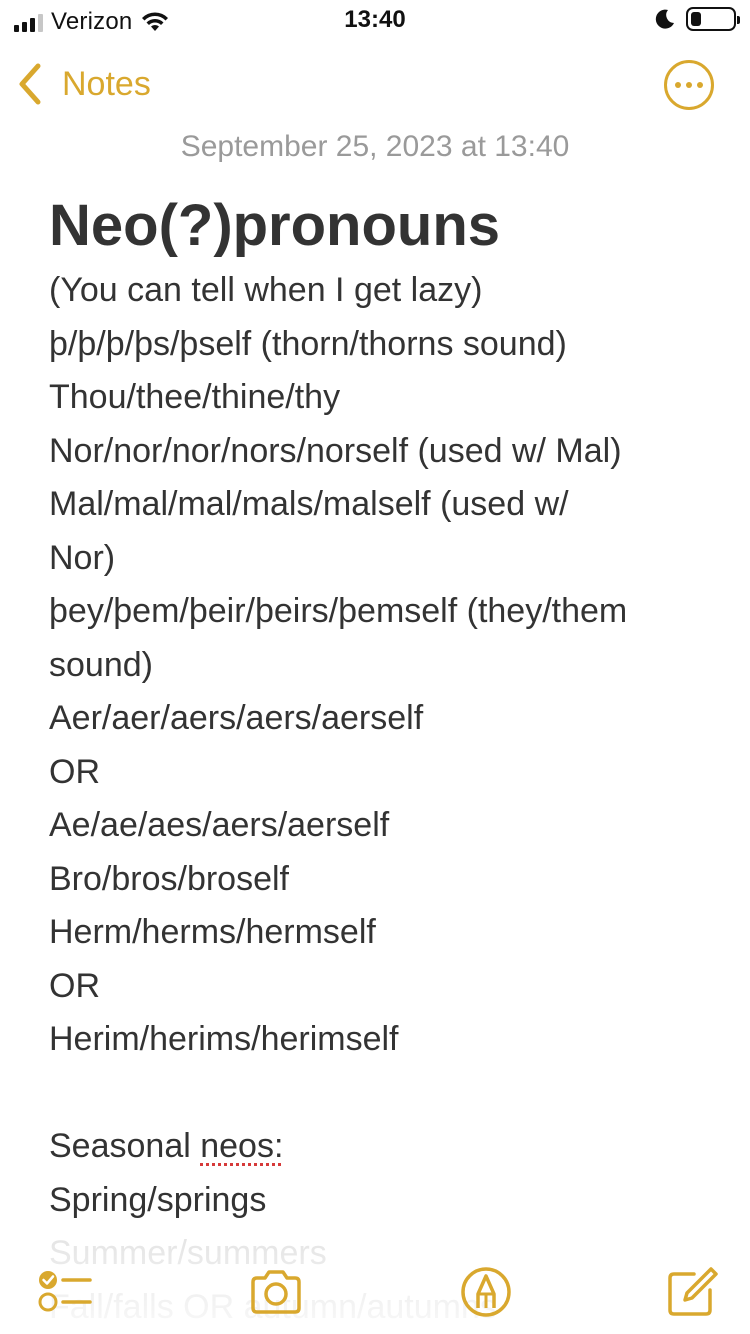  Describe the element at coordinates (158, 1199) in the screenshot. I see `note-line: Spring/springs` at that location.